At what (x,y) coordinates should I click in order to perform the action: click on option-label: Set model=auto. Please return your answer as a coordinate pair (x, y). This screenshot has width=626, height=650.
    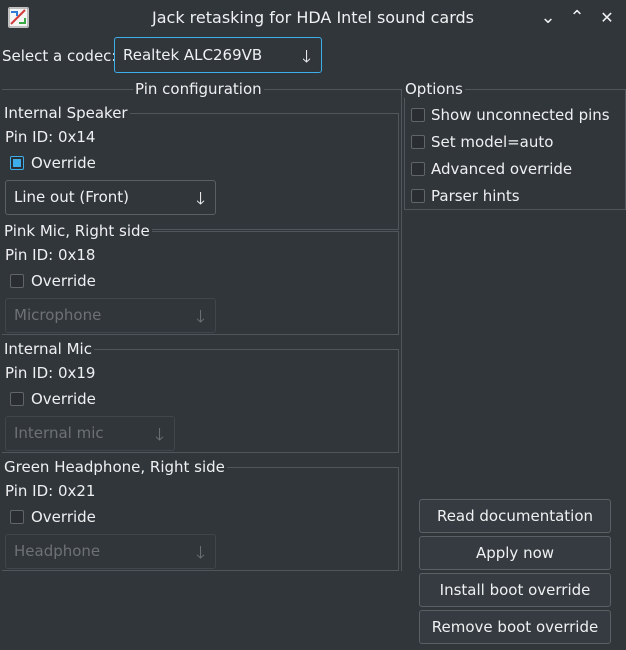
    Looking at the image, I should click on (492, 142).